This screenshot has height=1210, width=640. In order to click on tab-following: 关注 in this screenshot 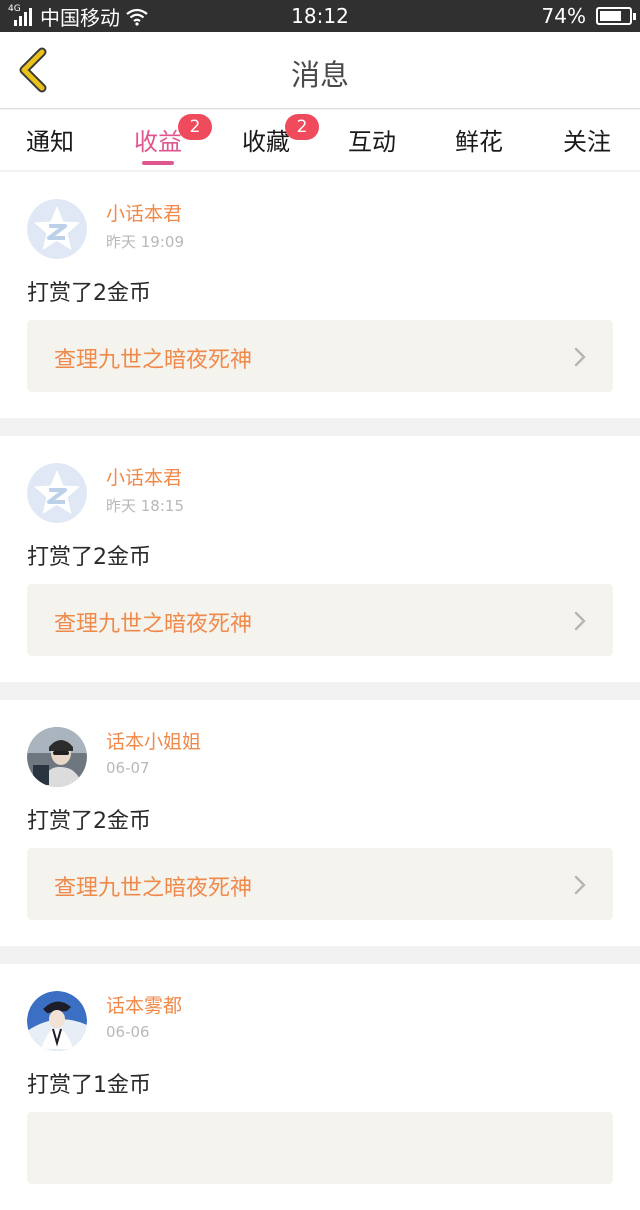, I will do `click(587, 144)`.